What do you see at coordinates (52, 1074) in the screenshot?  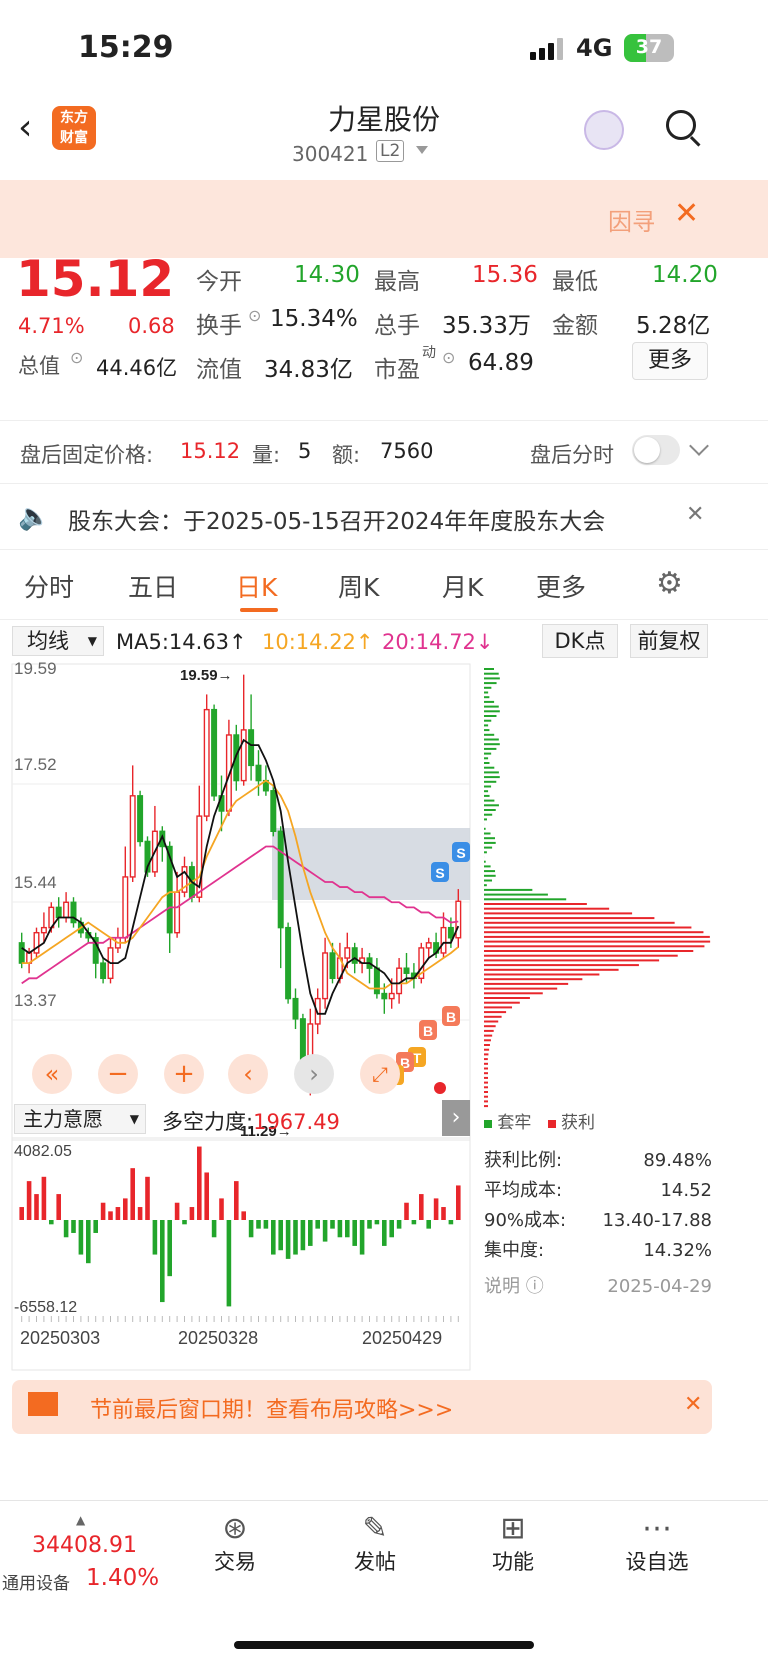 I see `scroll-left-button: «` at bounding box center [52, 1074].